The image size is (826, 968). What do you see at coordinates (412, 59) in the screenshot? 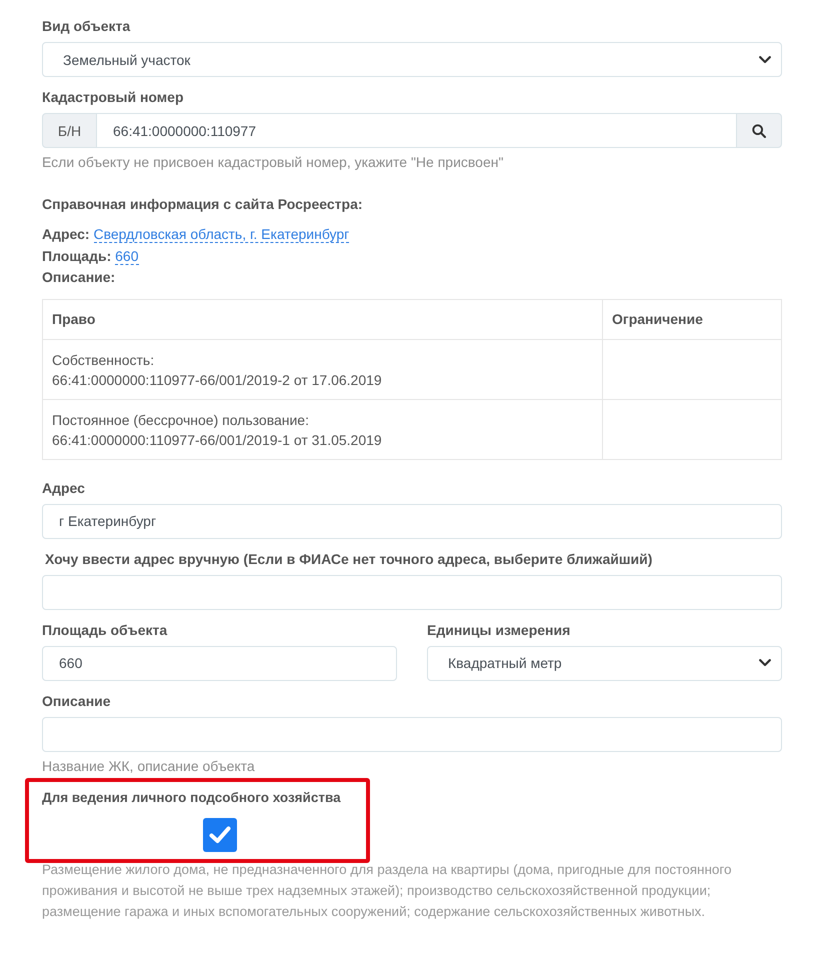
I see `object-type-select: Земельный участок` at bounding box center [412, 59].